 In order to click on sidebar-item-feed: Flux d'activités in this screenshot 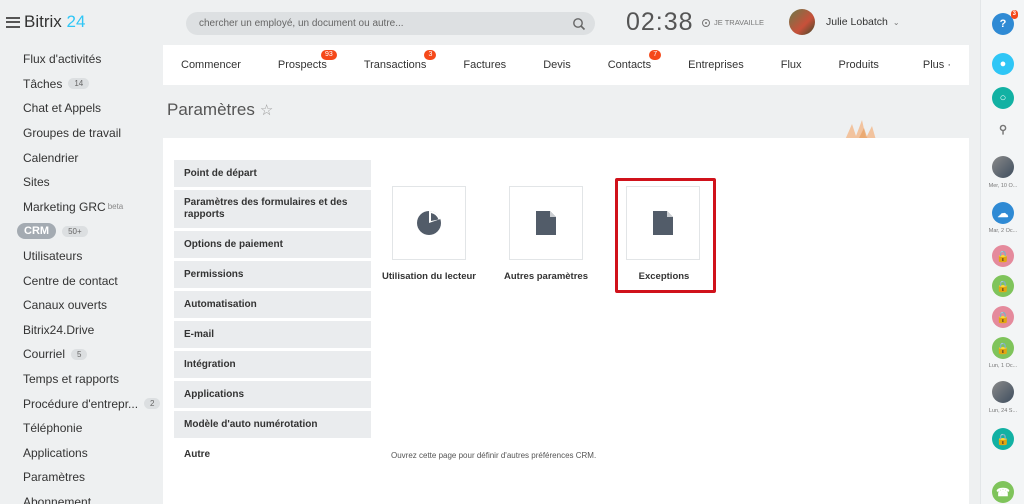, I will do `click(80, 59)`.